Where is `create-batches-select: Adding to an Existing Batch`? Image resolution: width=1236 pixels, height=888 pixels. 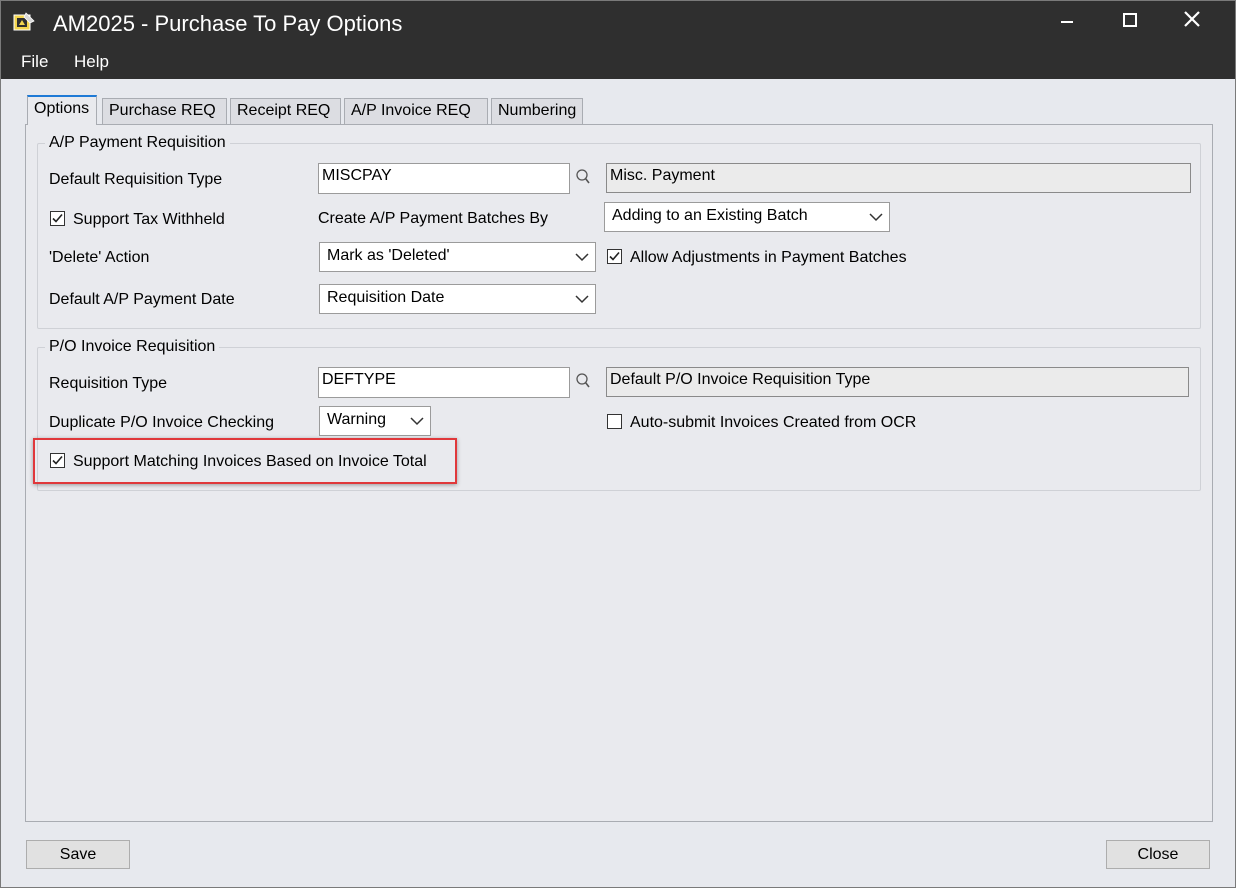
create-batches-select: Adding to an Existing Batch is located at coordinates (747, 217).